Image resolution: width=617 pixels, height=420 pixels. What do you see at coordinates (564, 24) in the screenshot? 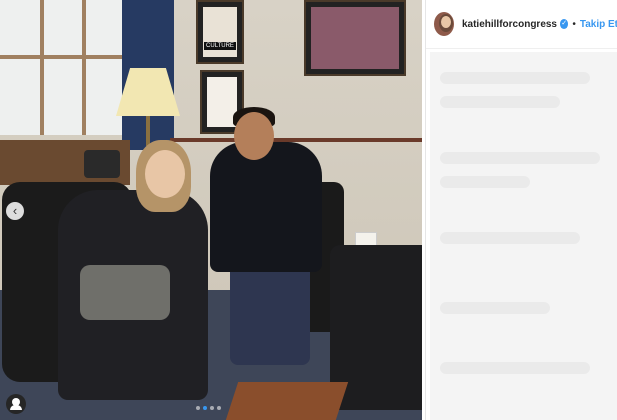
I see `verified-badge-icon: ✓` at bounding box center [564, 24].